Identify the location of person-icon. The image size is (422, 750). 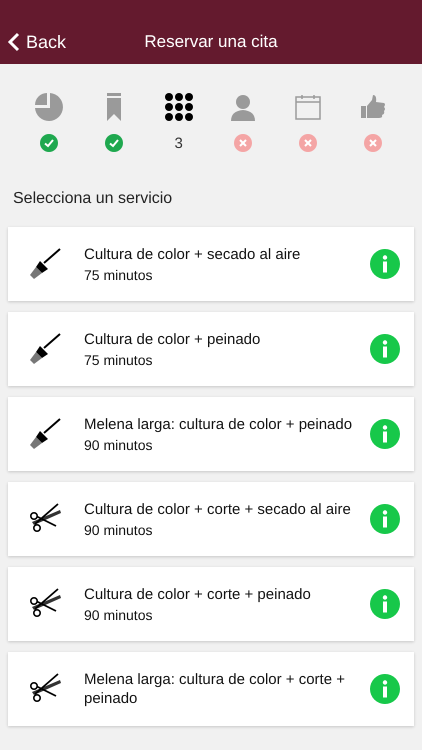
(243, 107).